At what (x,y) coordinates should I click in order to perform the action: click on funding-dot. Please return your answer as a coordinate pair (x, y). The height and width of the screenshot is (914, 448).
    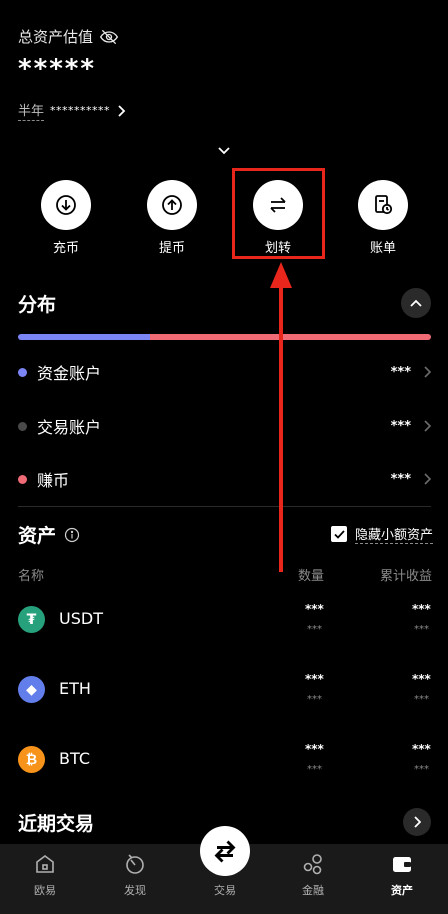
    Looking at the image, I should click on (22, 372).